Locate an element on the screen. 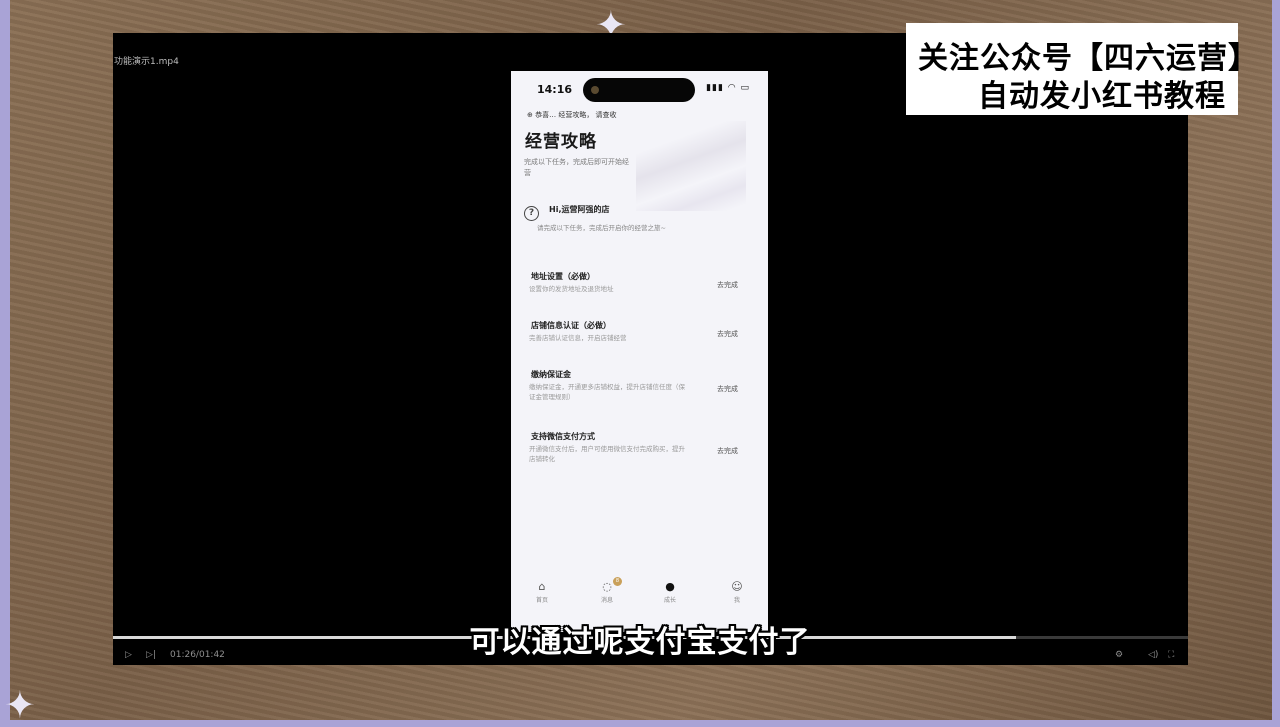 The image size is (1280, 727). greeting-title: Hi,运营阿强的店 is located at coordinates (579, 209).